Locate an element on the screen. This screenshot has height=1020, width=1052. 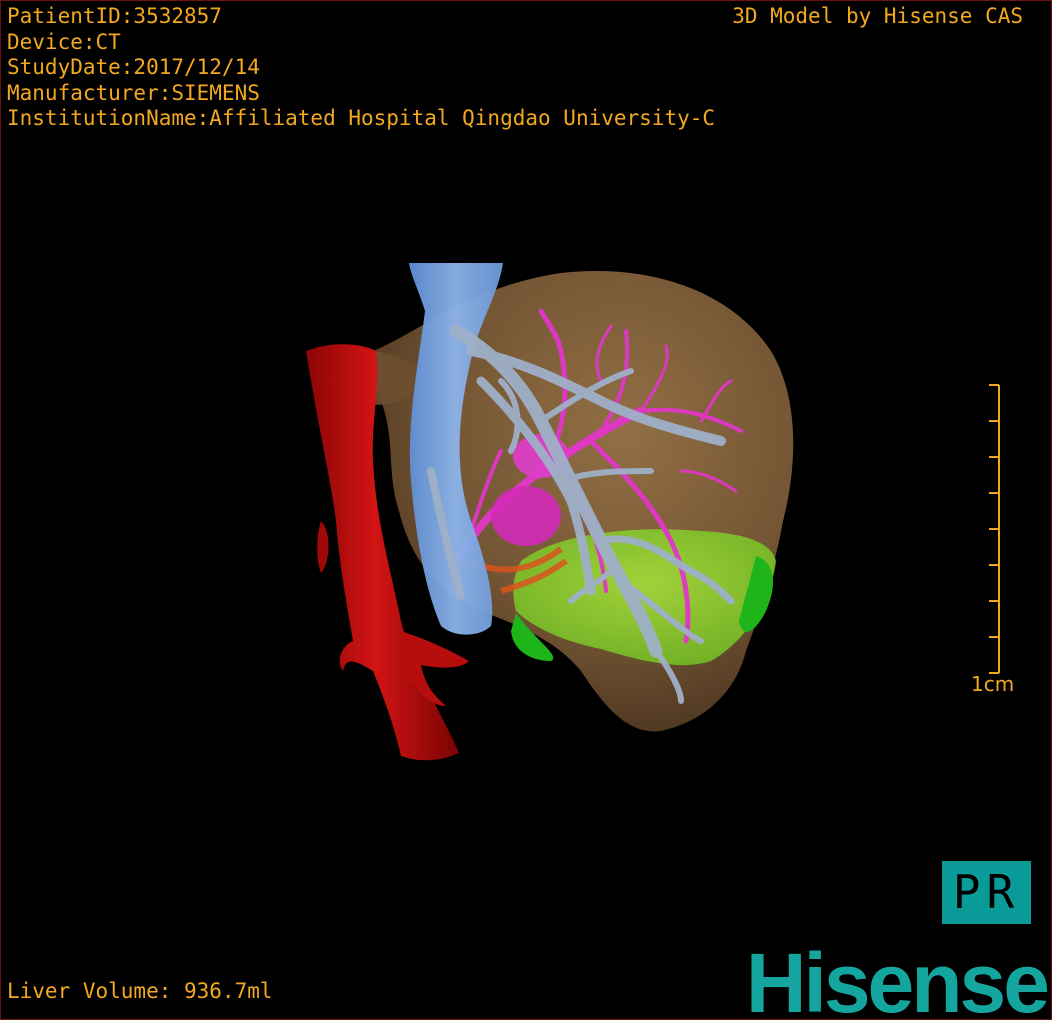
lesion is located at coordinates (526, 516).